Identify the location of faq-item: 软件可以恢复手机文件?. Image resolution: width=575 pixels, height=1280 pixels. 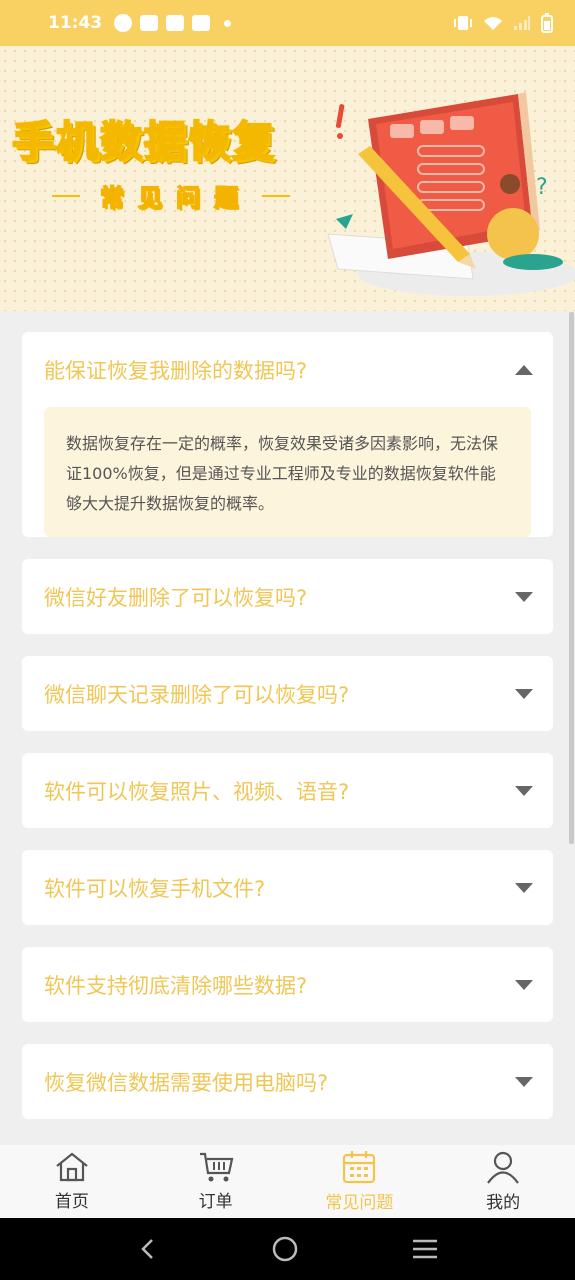
(287, 887).